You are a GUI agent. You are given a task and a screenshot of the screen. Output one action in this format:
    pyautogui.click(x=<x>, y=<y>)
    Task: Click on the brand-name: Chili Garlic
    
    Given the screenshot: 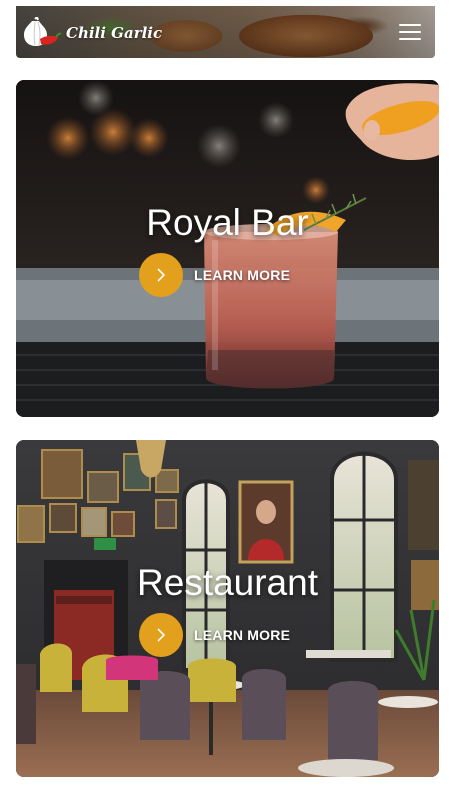 What is the action you would take?
    pyautogui.click(x=114, y=33)
    